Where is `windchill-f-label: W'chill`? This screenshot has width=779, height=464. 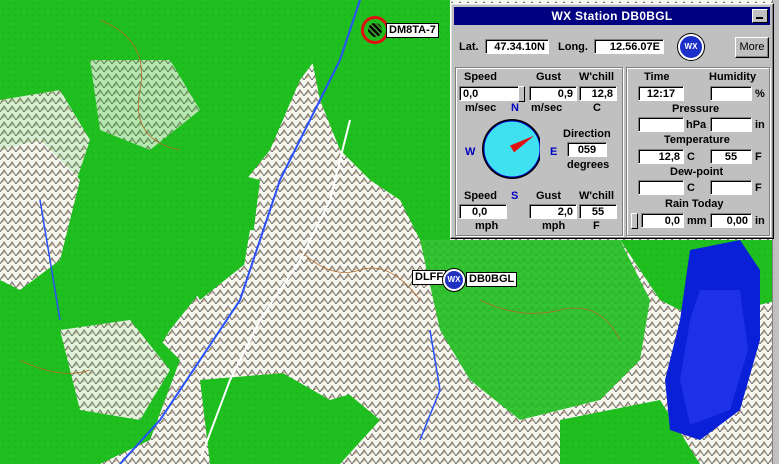 windchill-f-label: W'chill is located at coordinates (597, 196).